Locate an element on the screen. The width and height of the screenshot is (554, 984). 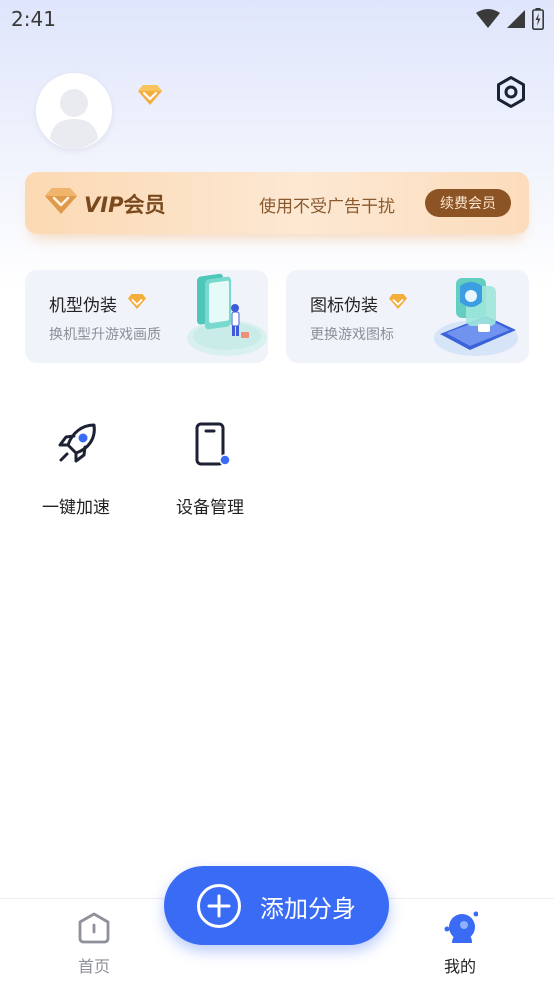
card-title: 图标伪装 is located at coordinates (344, 306).